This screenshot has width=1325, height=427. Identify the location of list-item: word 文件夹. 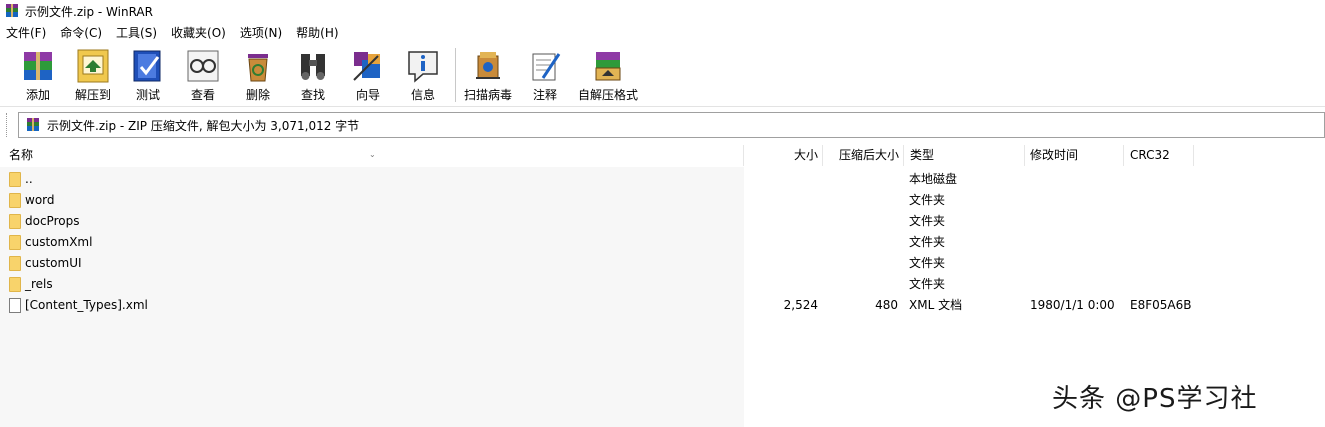
(662, 200).